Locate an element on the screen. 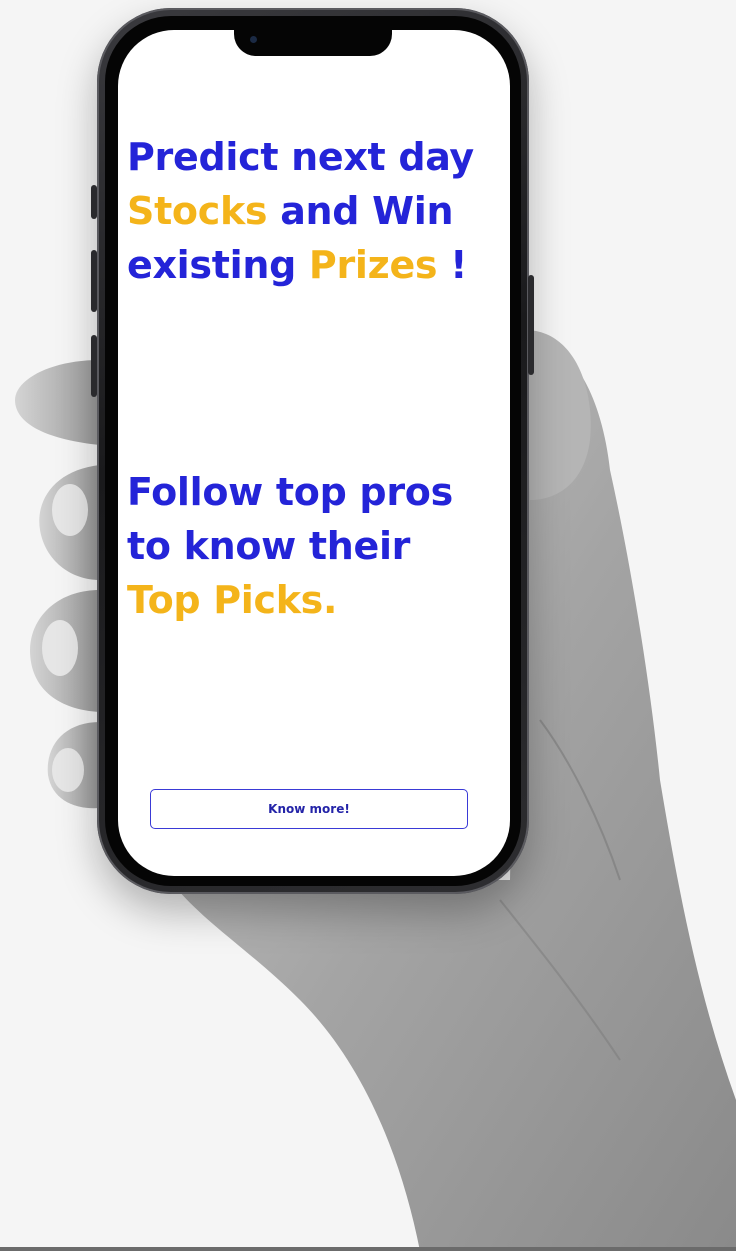 Image resolution: width=736 pixels, height=1251 pixels. headline-text: ! is located at coordinates (452, 264).